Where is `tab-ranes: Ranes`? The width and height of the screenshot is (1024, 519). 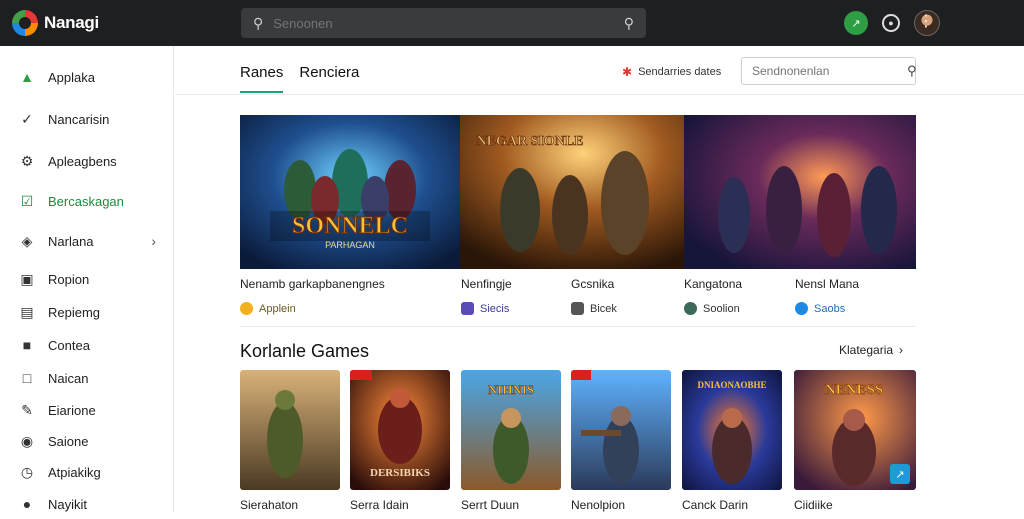 tab-ranes: Ranes is located at coordinates (262, 78).